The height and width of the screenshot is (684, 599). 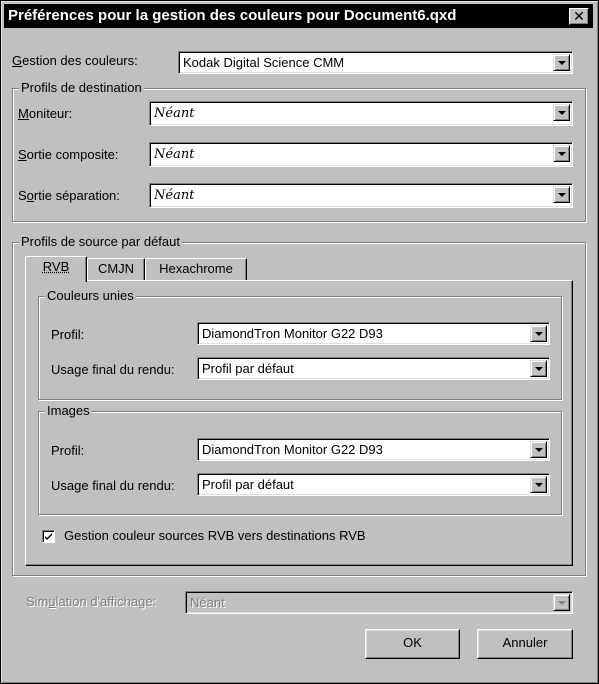 What do you see at coordinates (525, 644) in the screenshot?
I see `cancel-button: Annuler` at bounding box center [525, 644].